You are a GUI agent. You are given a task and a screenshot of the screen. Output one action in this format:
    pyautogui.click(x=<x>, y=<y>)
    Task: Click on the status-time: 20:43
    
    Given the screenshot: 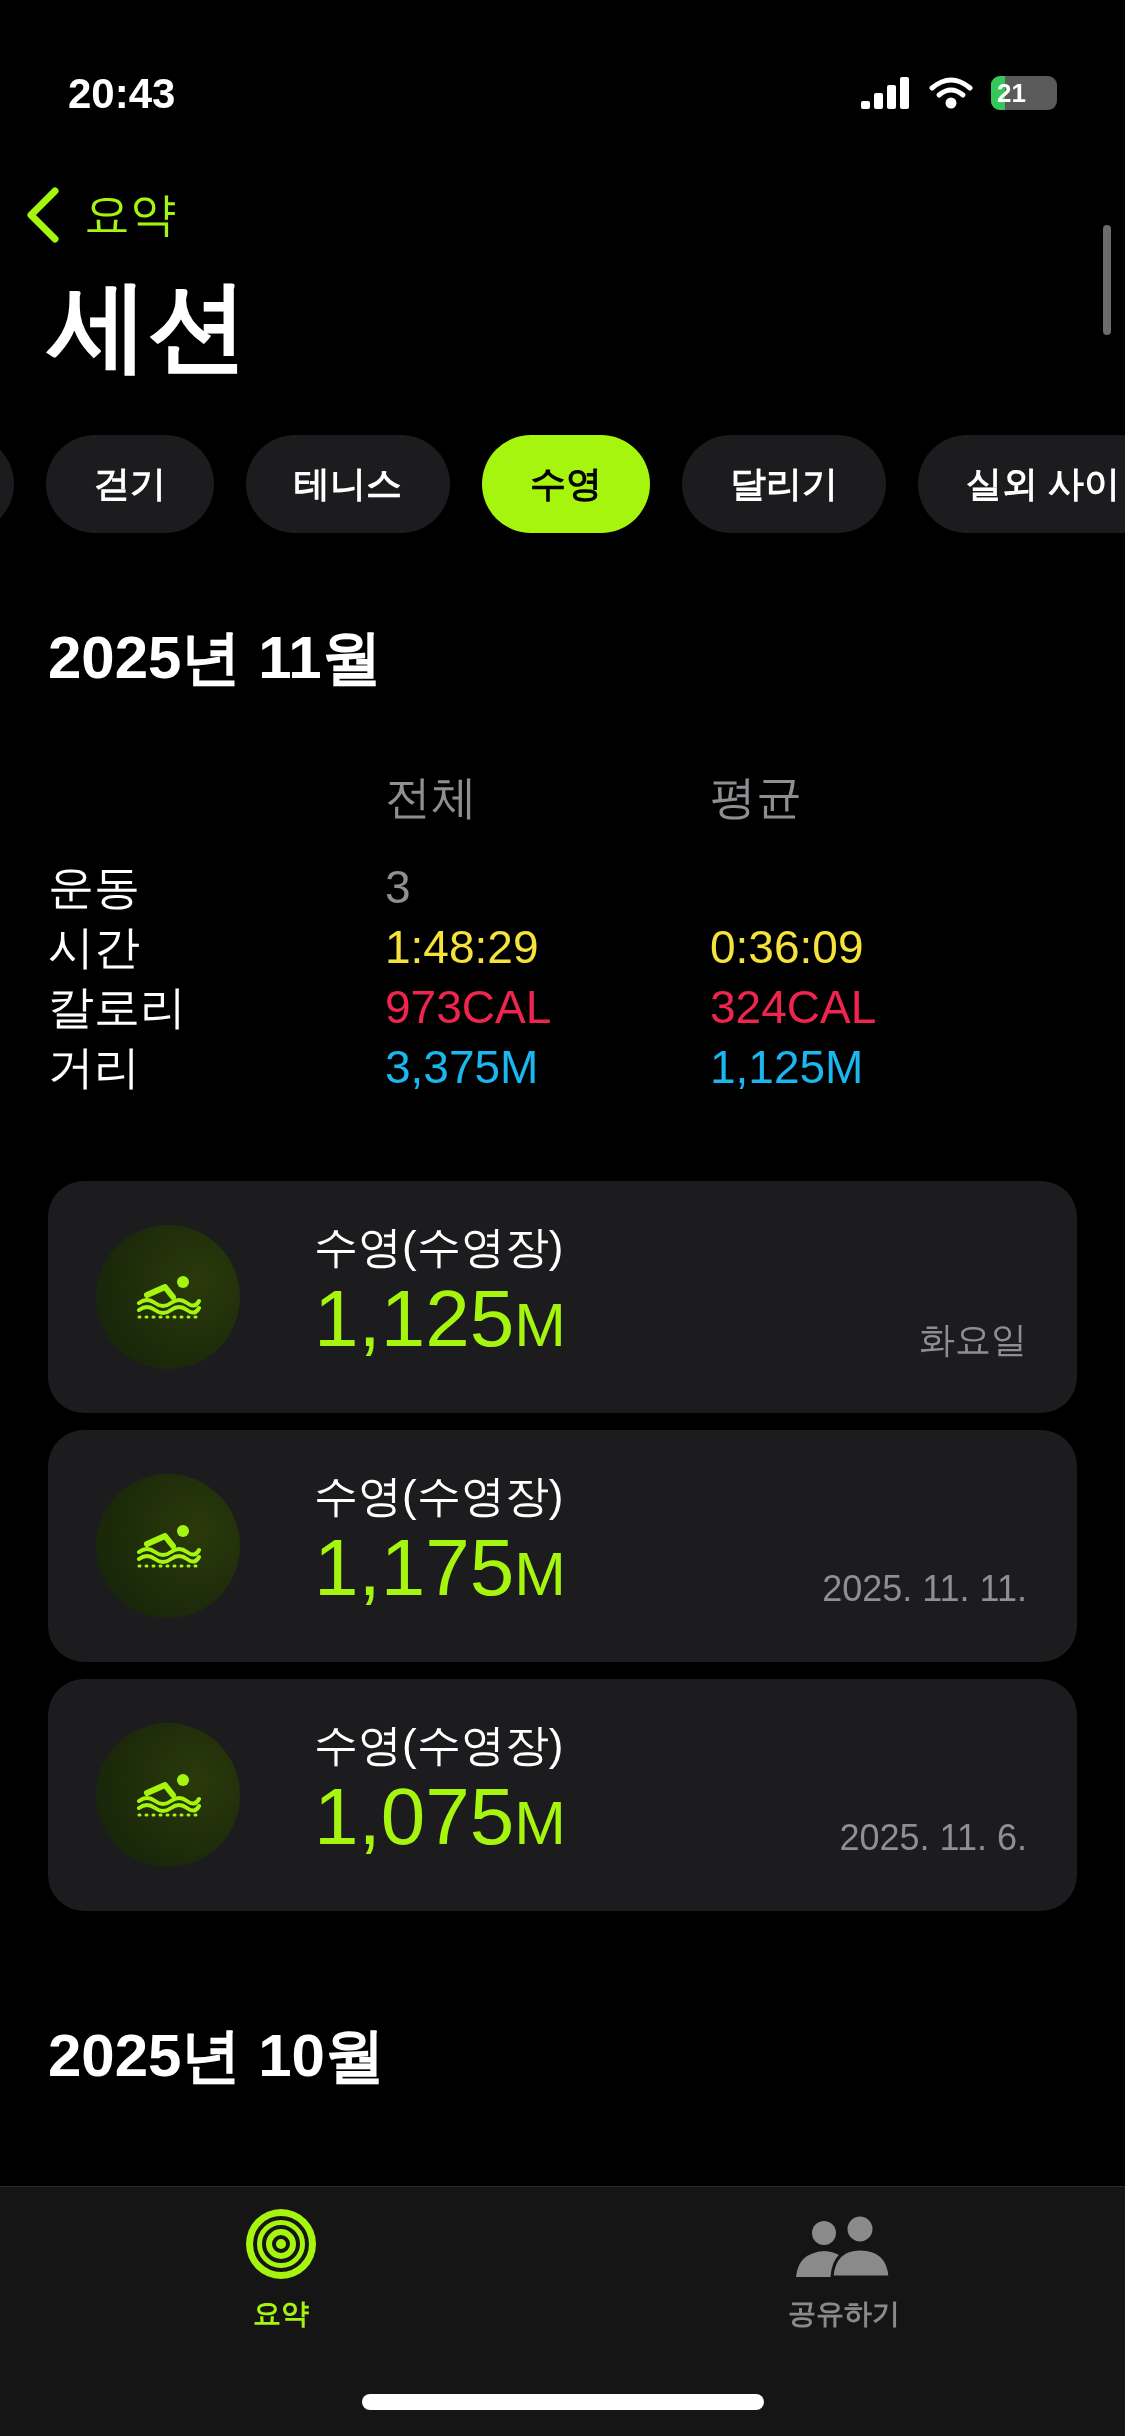 What is the action you would take?
    pyautogui.click(x=122, y=93)
    